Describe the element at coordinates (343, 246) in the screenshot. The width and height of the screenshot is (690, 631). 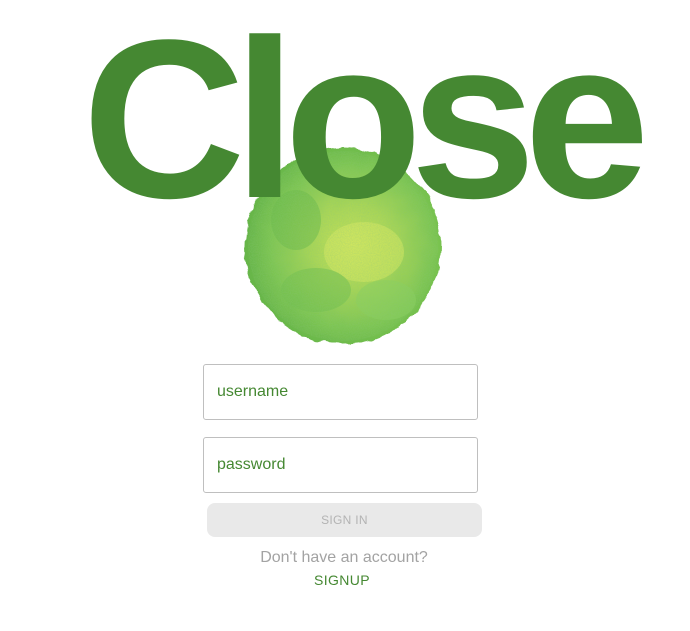
I see `watercolor-circle-logo` at that location.